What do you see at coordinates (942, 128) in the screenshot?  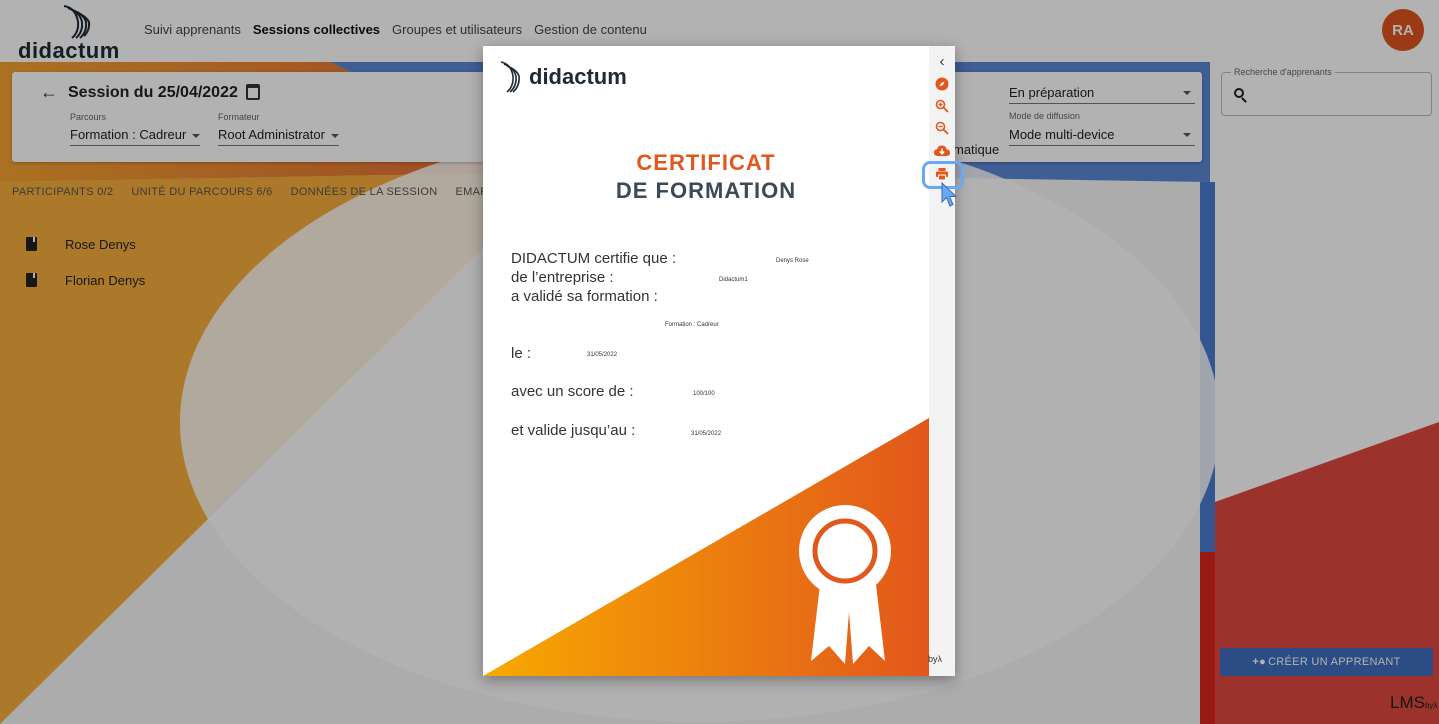 I see `zoom-out-icon` at bounding box center [942, 128].